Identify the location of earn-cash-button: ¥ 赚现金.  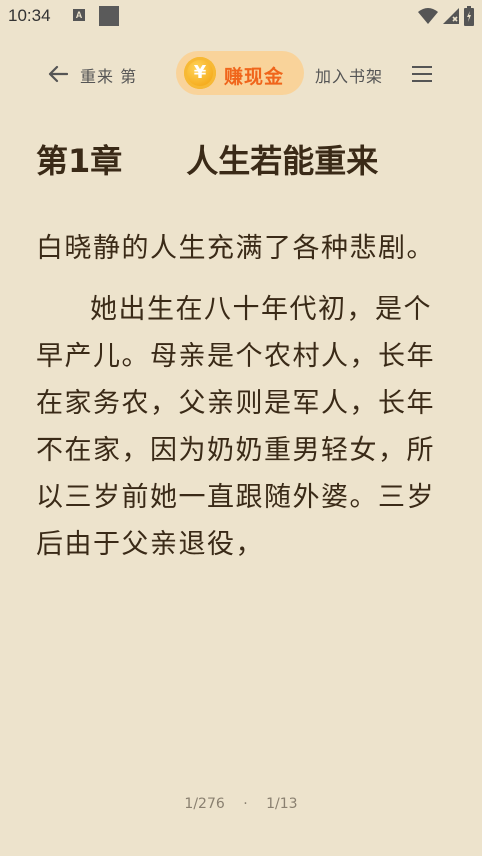
(240, 73).